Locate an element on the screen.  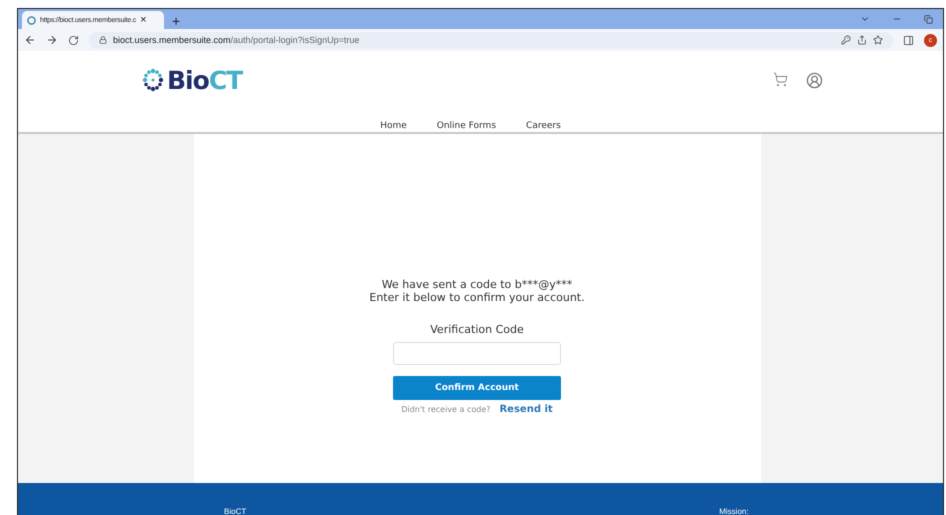
side-panel-icon is located at coordinates (908, 40).